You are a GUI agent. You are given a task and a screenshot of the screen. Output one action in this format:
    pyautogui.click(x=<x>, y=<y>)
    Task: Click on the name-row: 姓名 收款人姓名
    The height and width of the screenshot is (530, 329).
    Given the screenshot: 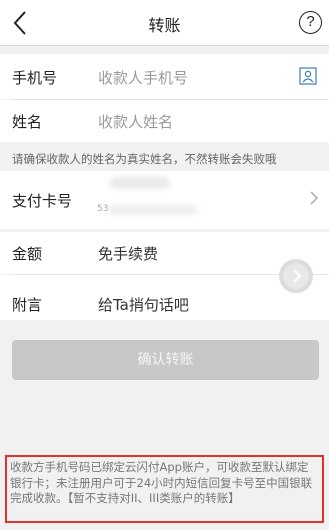 What is the action you would take?
    pyautogui.click(x=164, y=121)
    